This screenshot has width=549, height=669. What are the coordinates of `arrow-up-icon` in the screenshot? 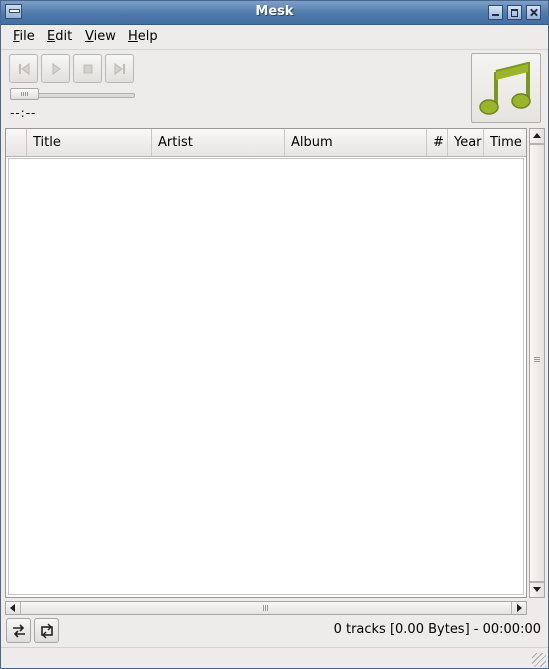 It's located at (537, 135).